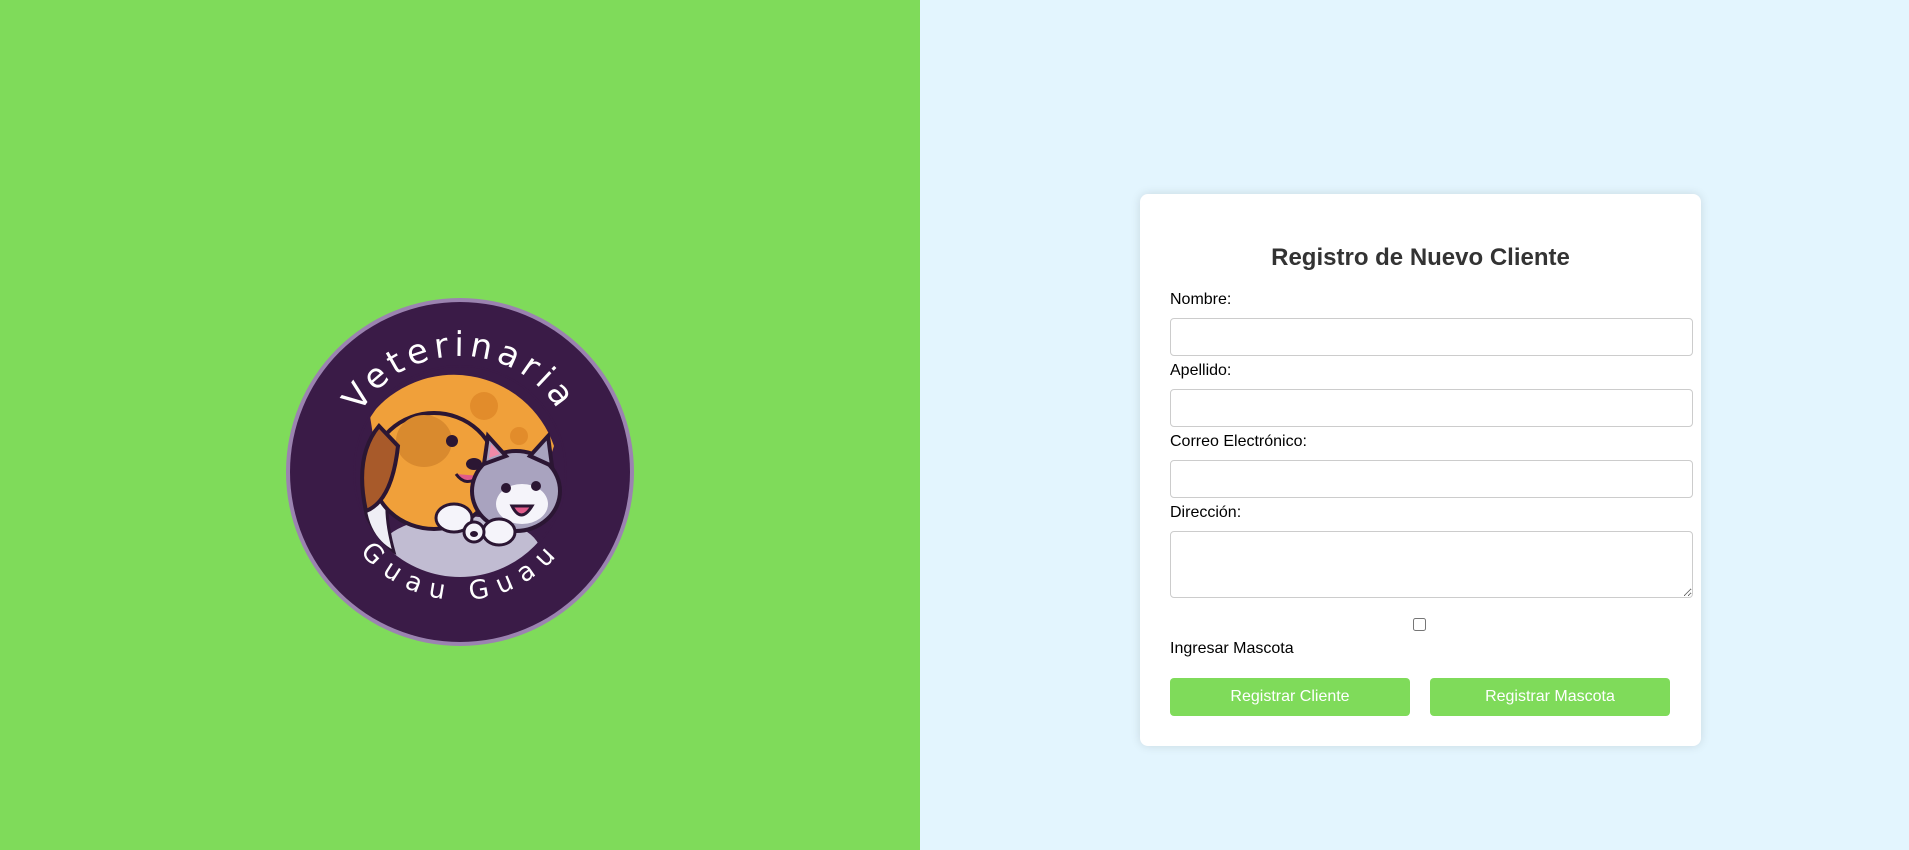 This screenshot has height=850, width=1909. I want to click on veterinaria-logo: Veterinaria Guau Guau, so click(460, 472).